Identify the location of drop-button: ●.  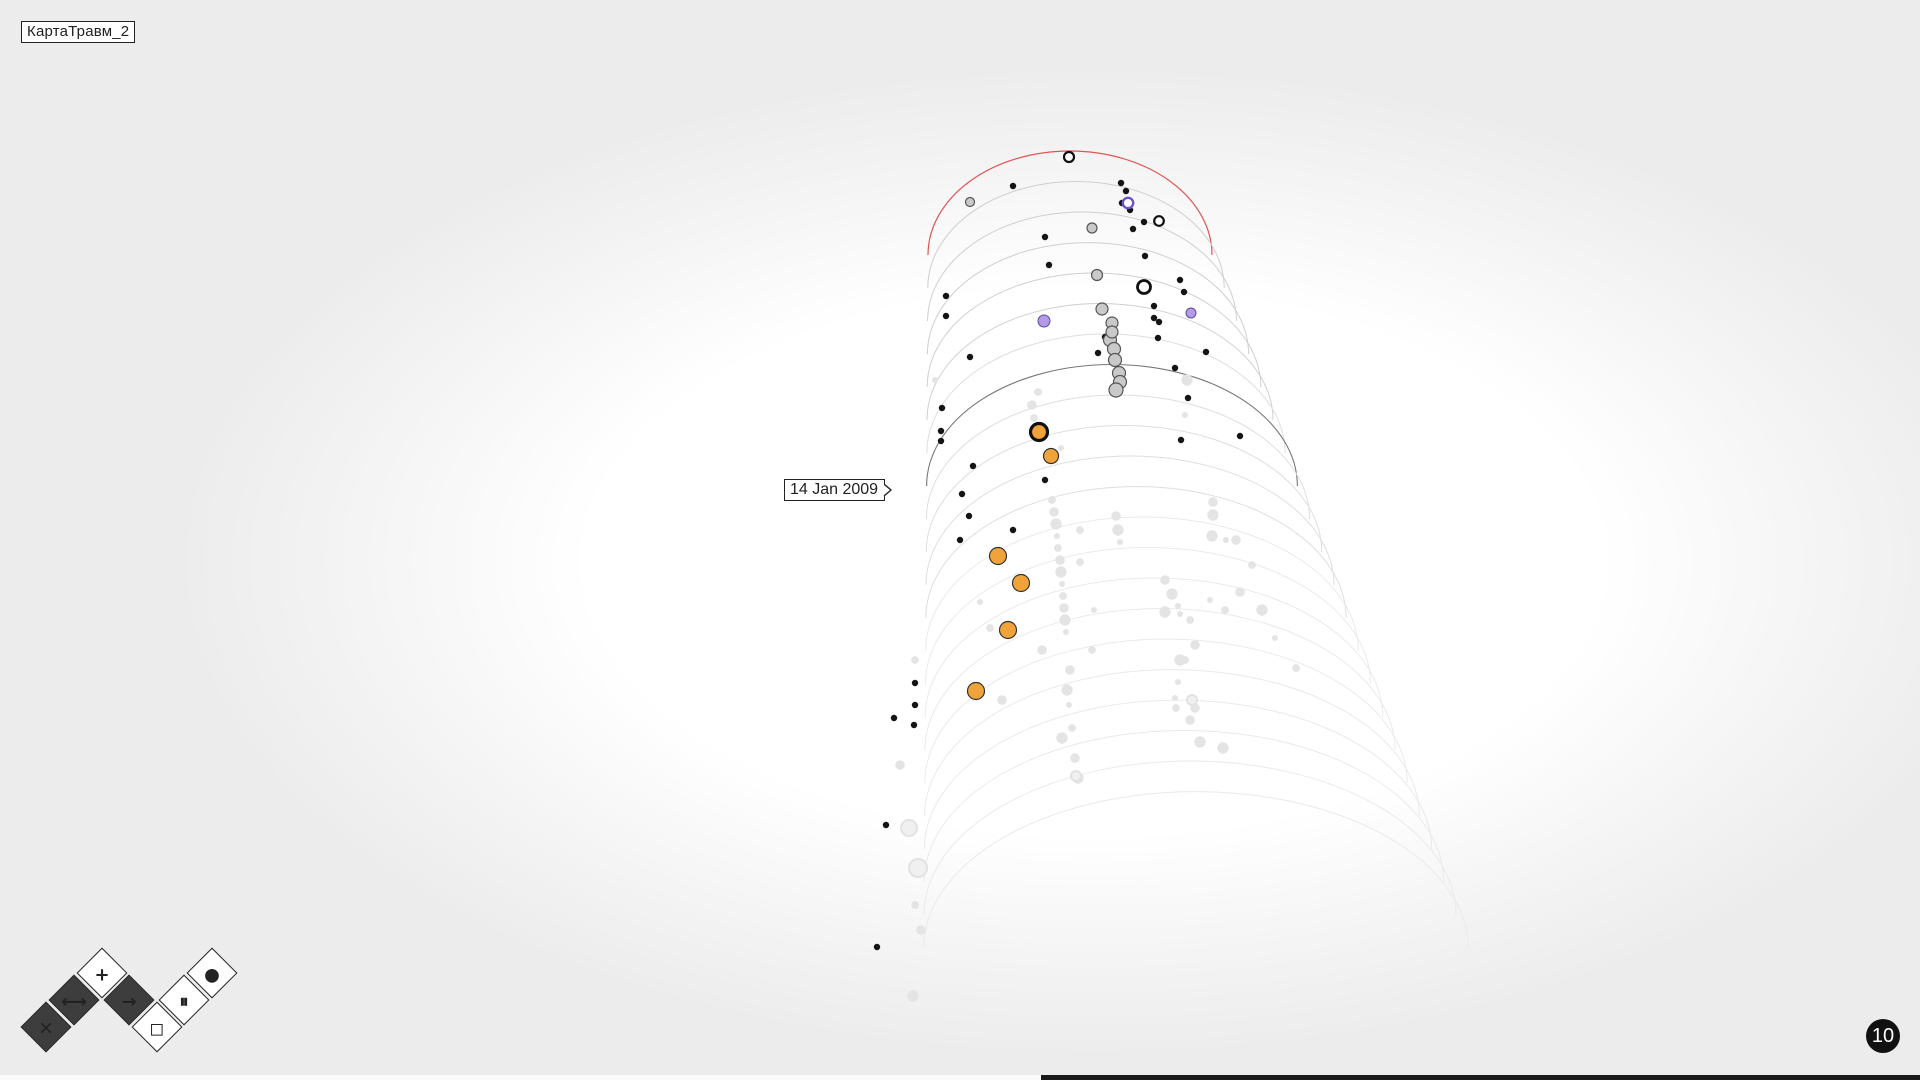
(212, 973).